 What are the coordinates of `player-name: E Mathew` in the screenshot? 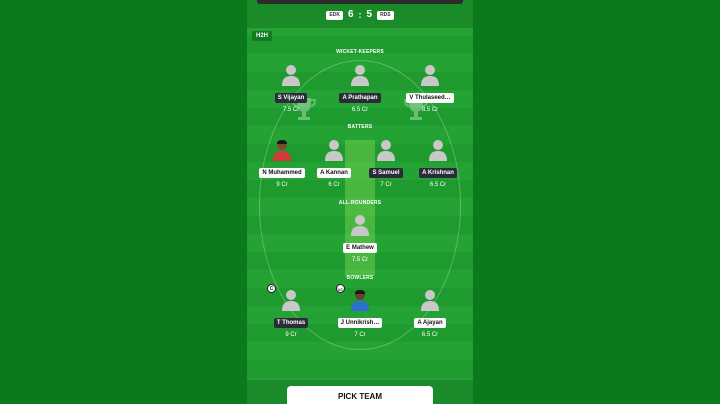 It's located at (360, 248).